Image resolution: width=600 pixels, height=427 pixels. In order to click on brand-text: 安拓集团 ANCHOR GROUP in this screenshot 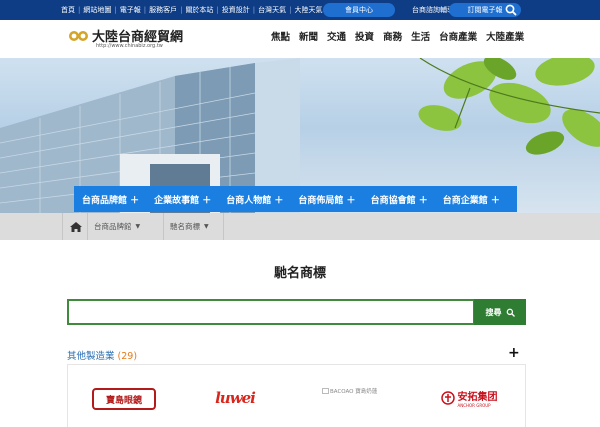, I will do `click(478, 398)`.